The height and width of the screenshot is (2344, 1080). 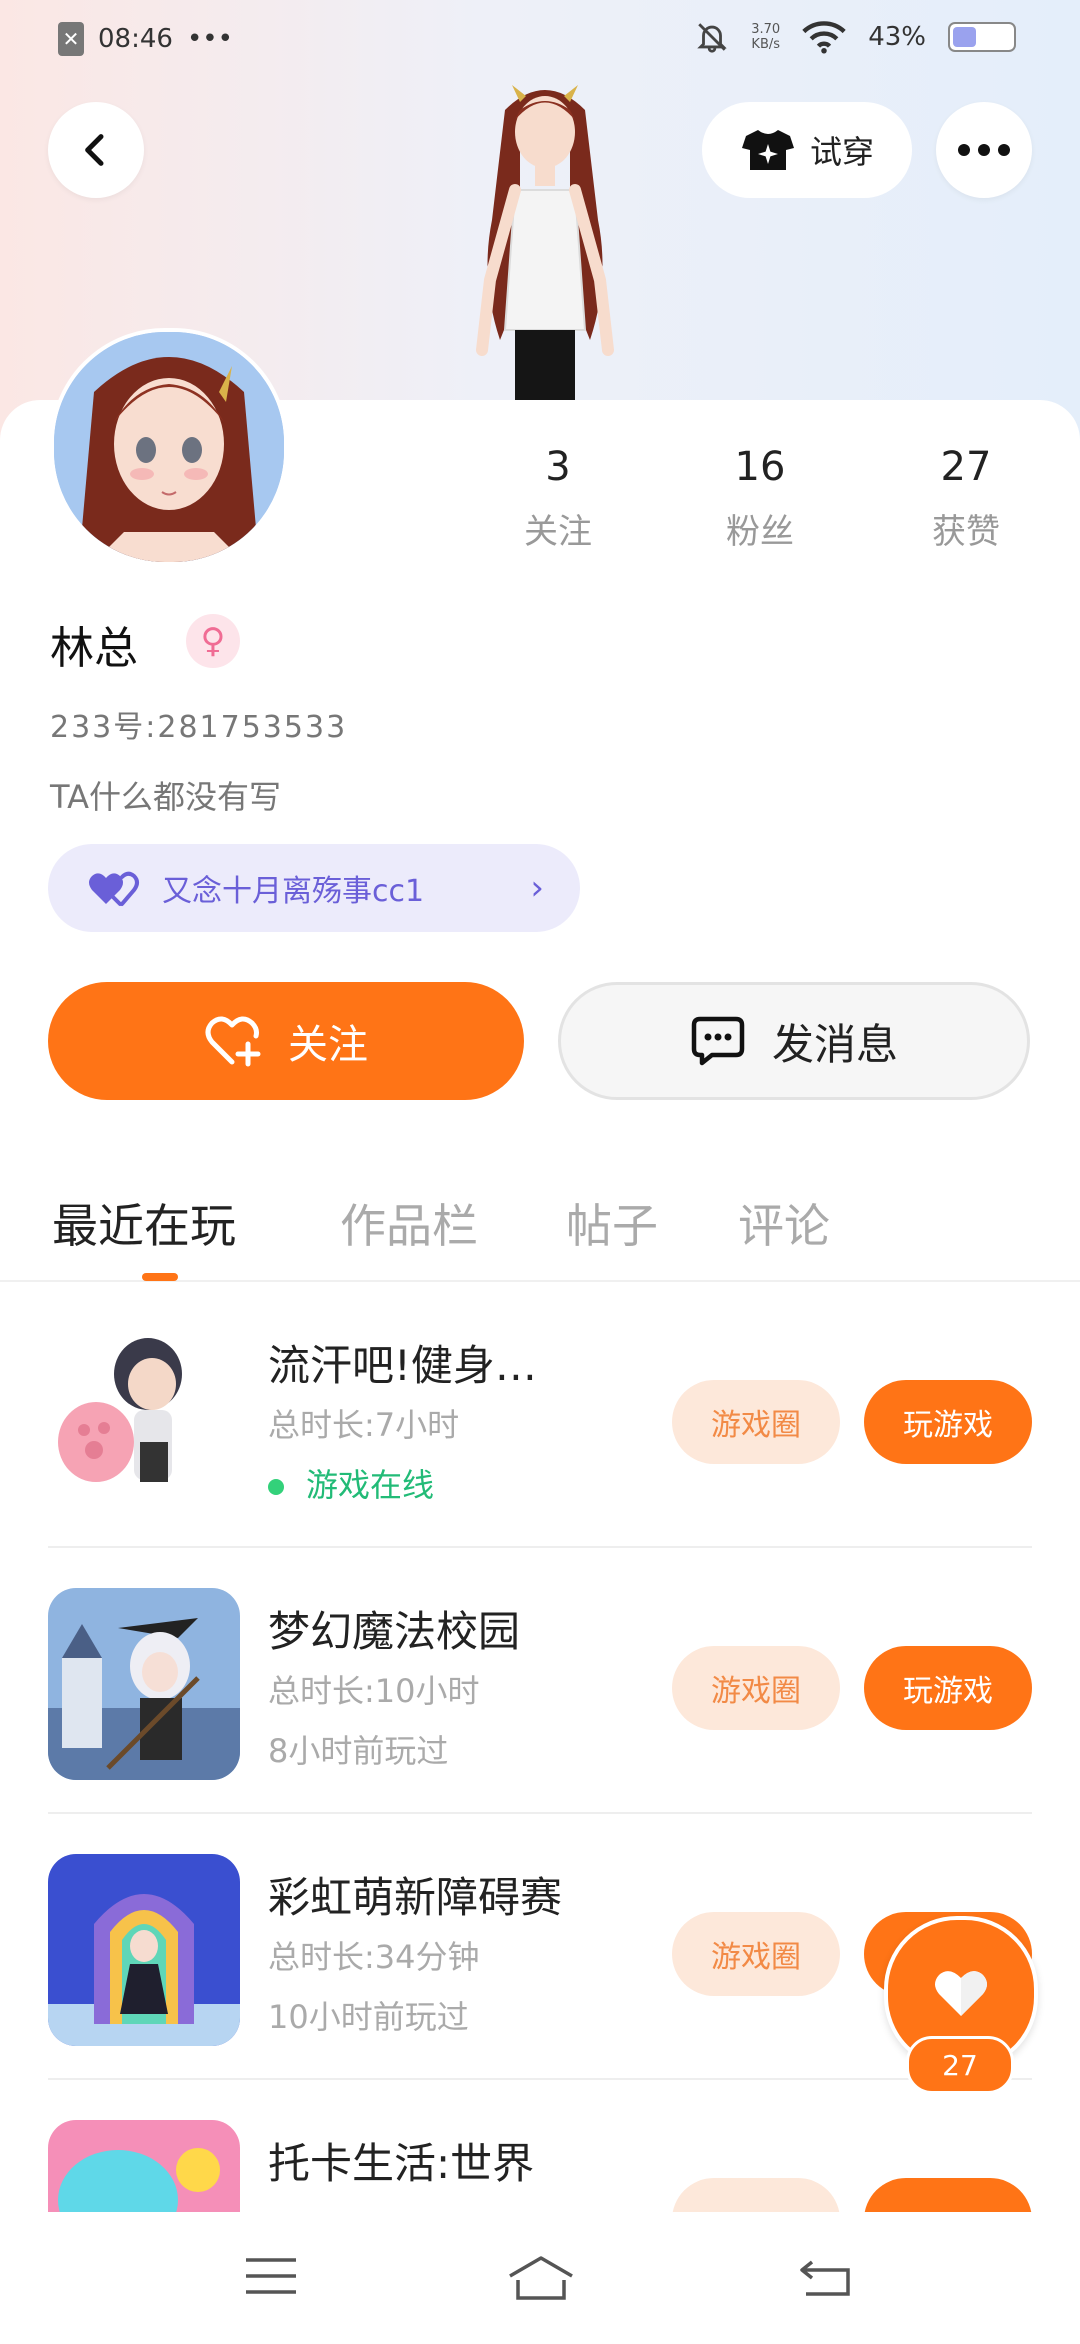 I want to click on stat-likes-label: 获赞, so click(x=966, y=532).